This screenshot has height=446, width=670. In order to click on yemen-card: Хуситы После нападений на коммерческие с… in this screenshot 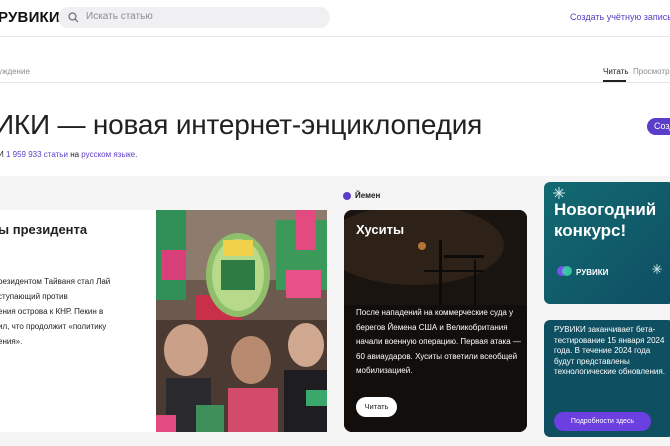, I will do `click(435, 321)`.